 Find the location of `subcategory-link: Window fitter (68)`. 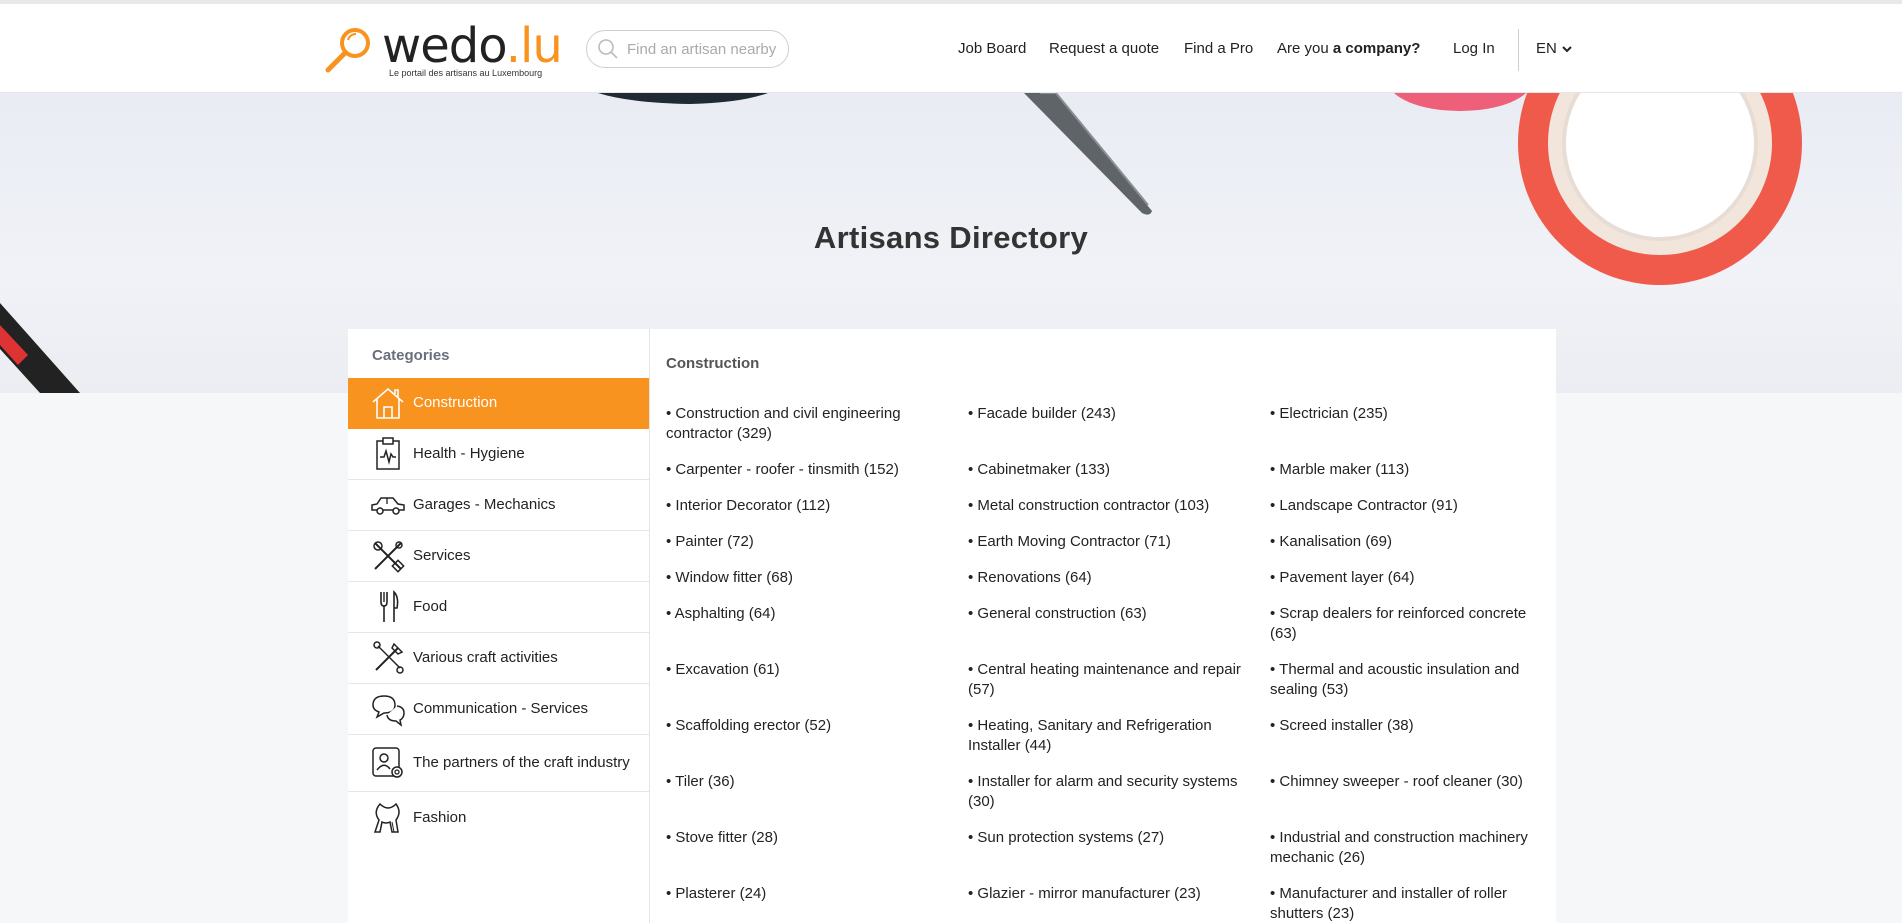

subcategory-link: Window fitter (68) is located at coordinates (808, 578).